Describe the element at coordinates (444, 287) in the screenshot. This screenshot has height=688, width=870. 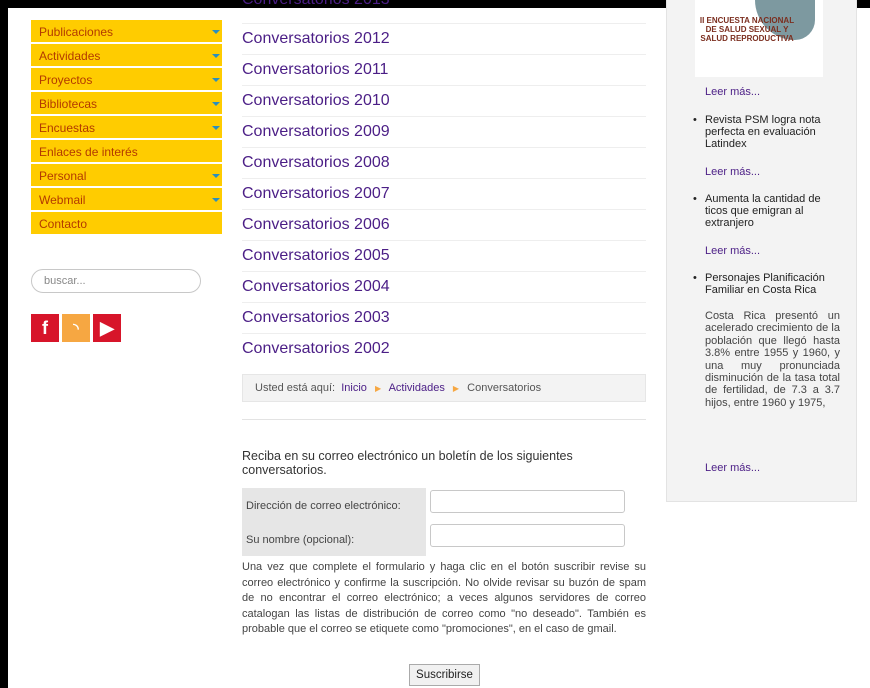
I see `list-item: Conversatorios 2004` at that location.